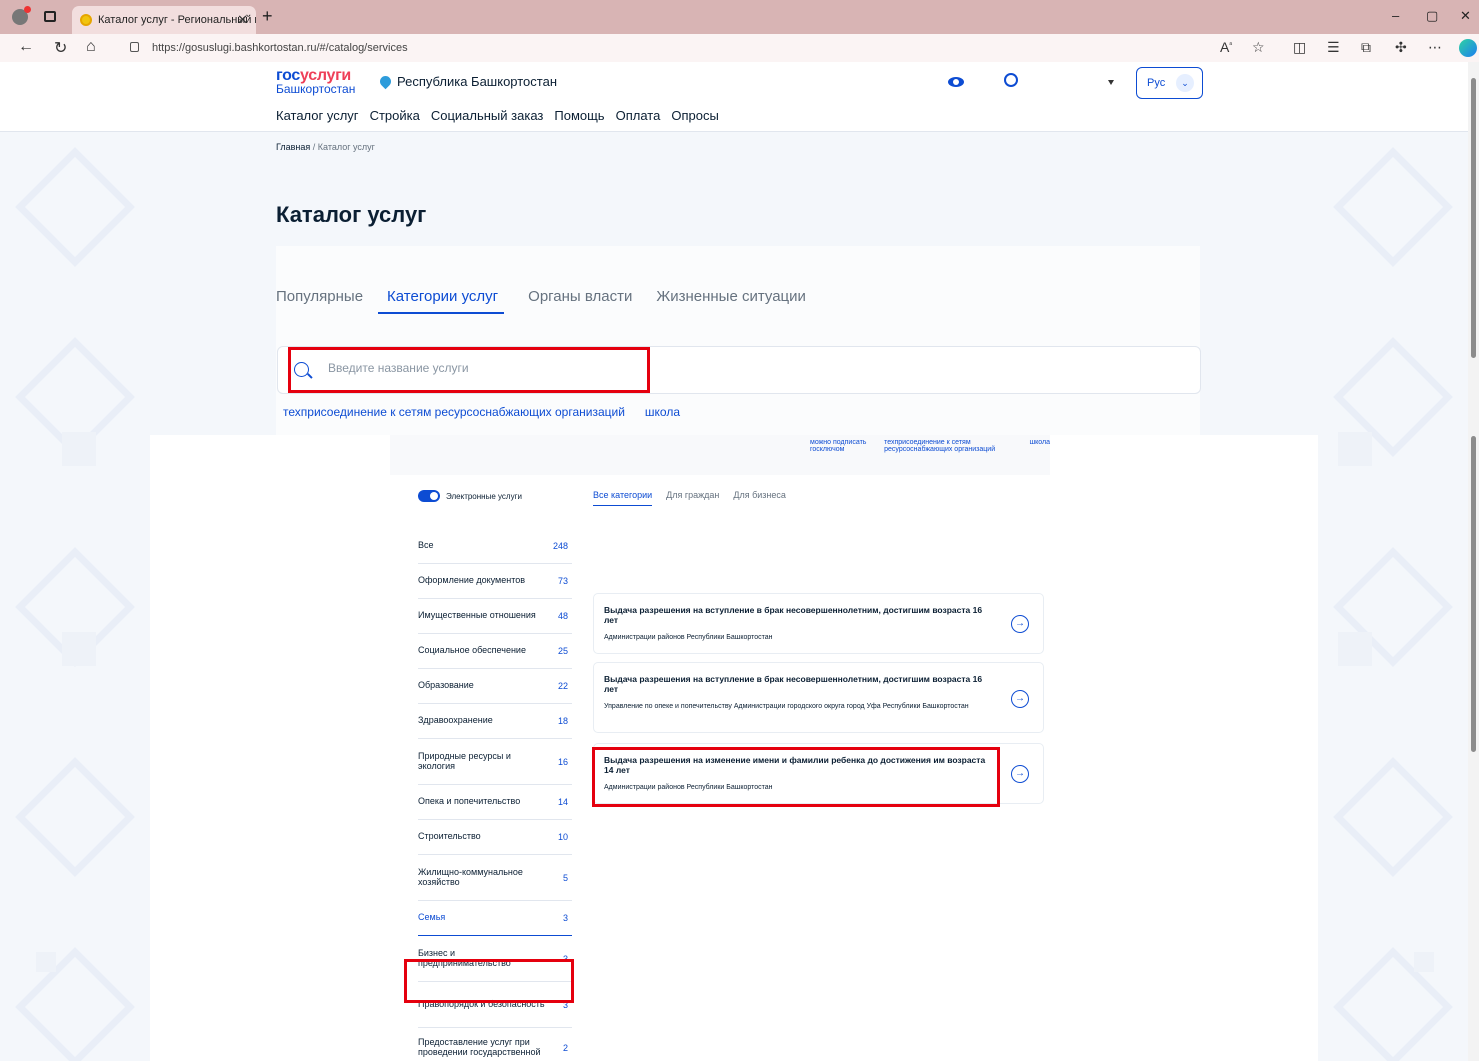 The image size is (1479, 1061). I want to click on region-selector: Республика Башкортостан, so click(467, 81).